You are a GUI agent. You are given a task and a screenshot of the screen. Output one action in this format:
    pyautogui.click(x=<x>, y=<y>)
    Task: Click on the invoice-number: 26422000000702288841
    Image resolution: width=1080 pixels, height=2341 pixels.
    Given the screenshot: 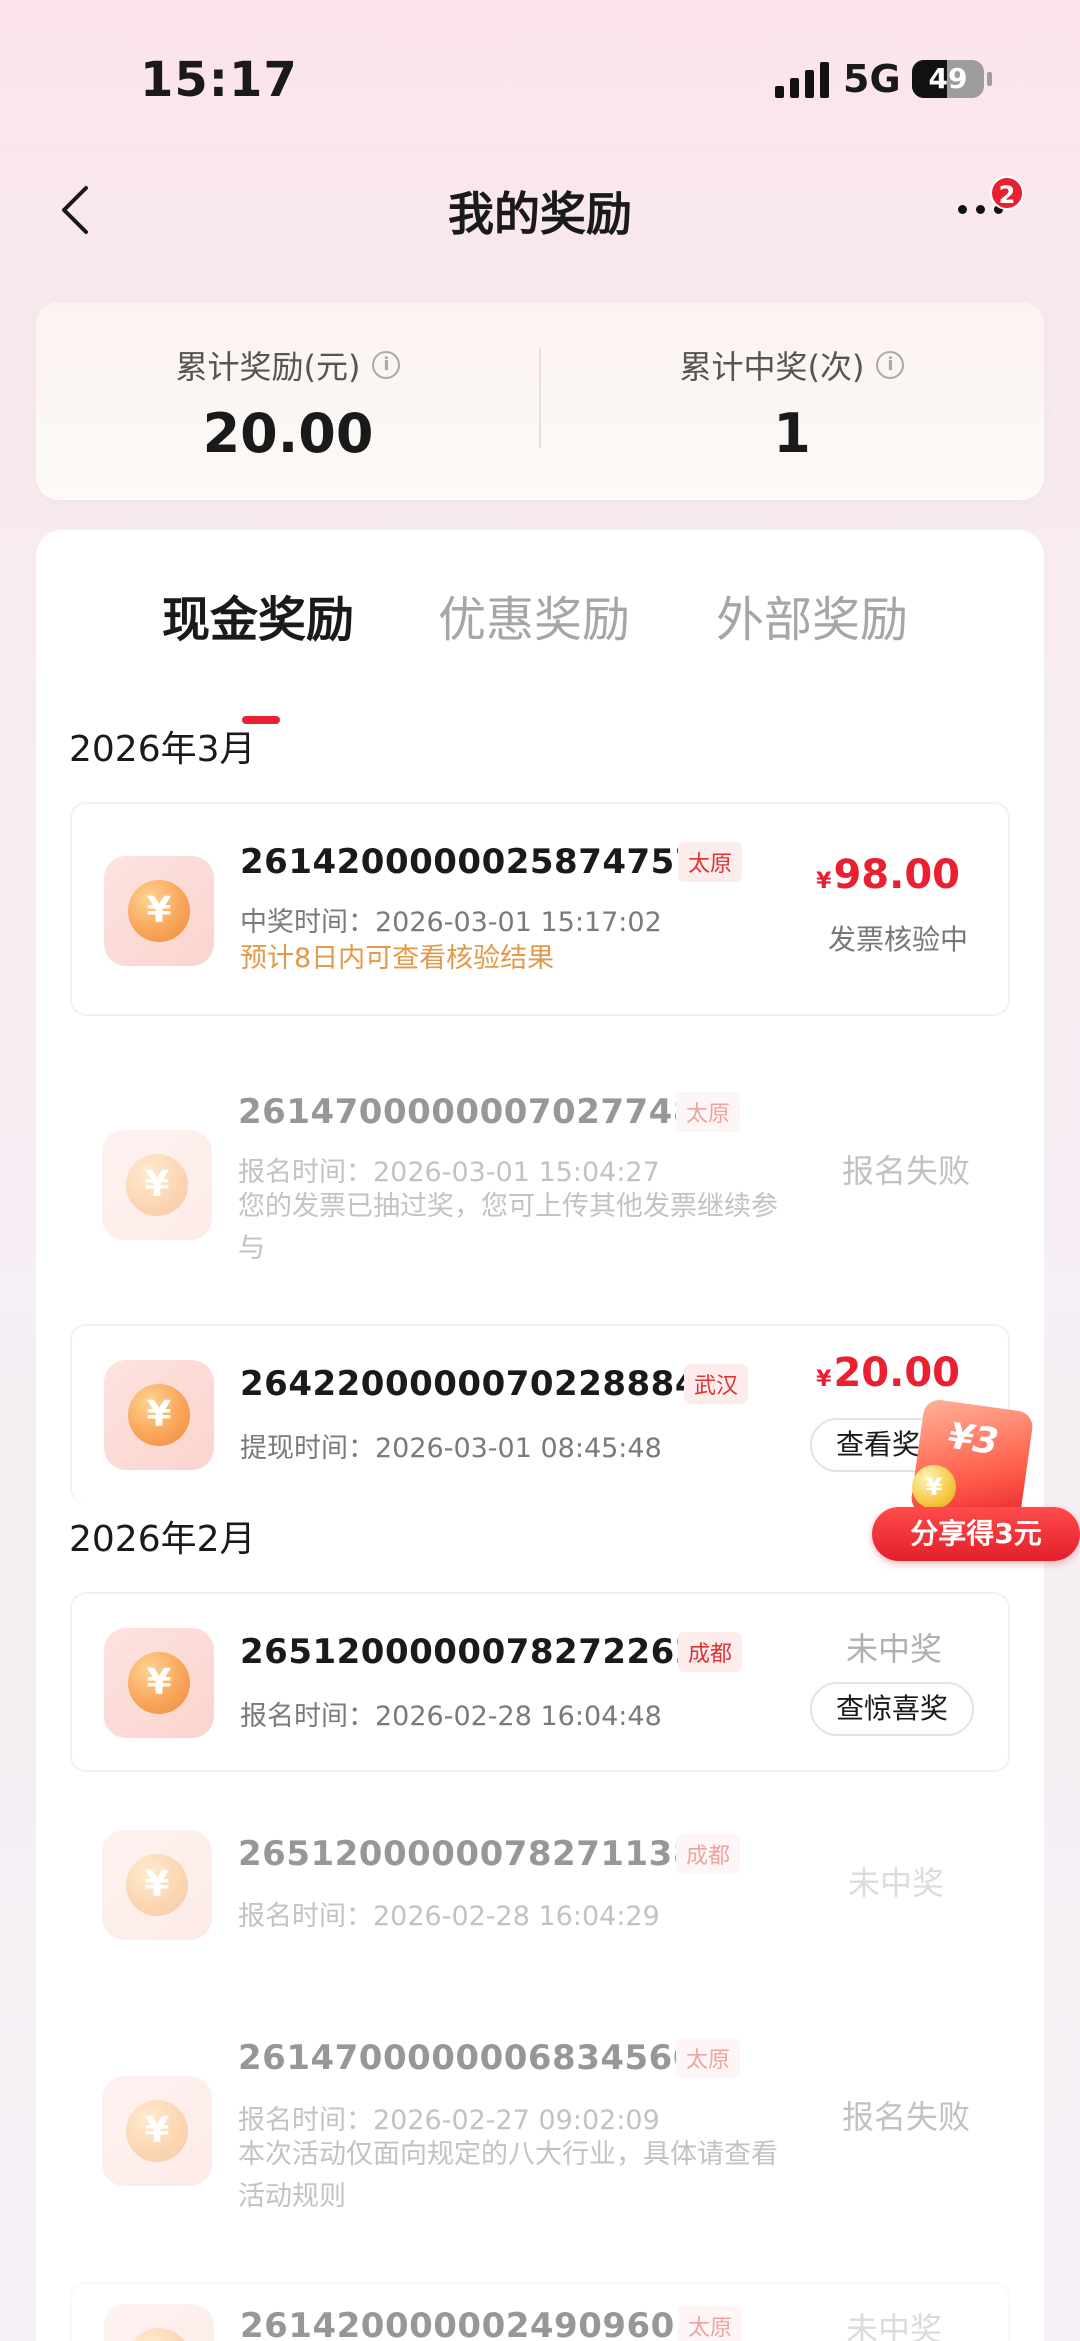 What is the action you would take?
    pyautogui.click(x=482, y=1384)
    